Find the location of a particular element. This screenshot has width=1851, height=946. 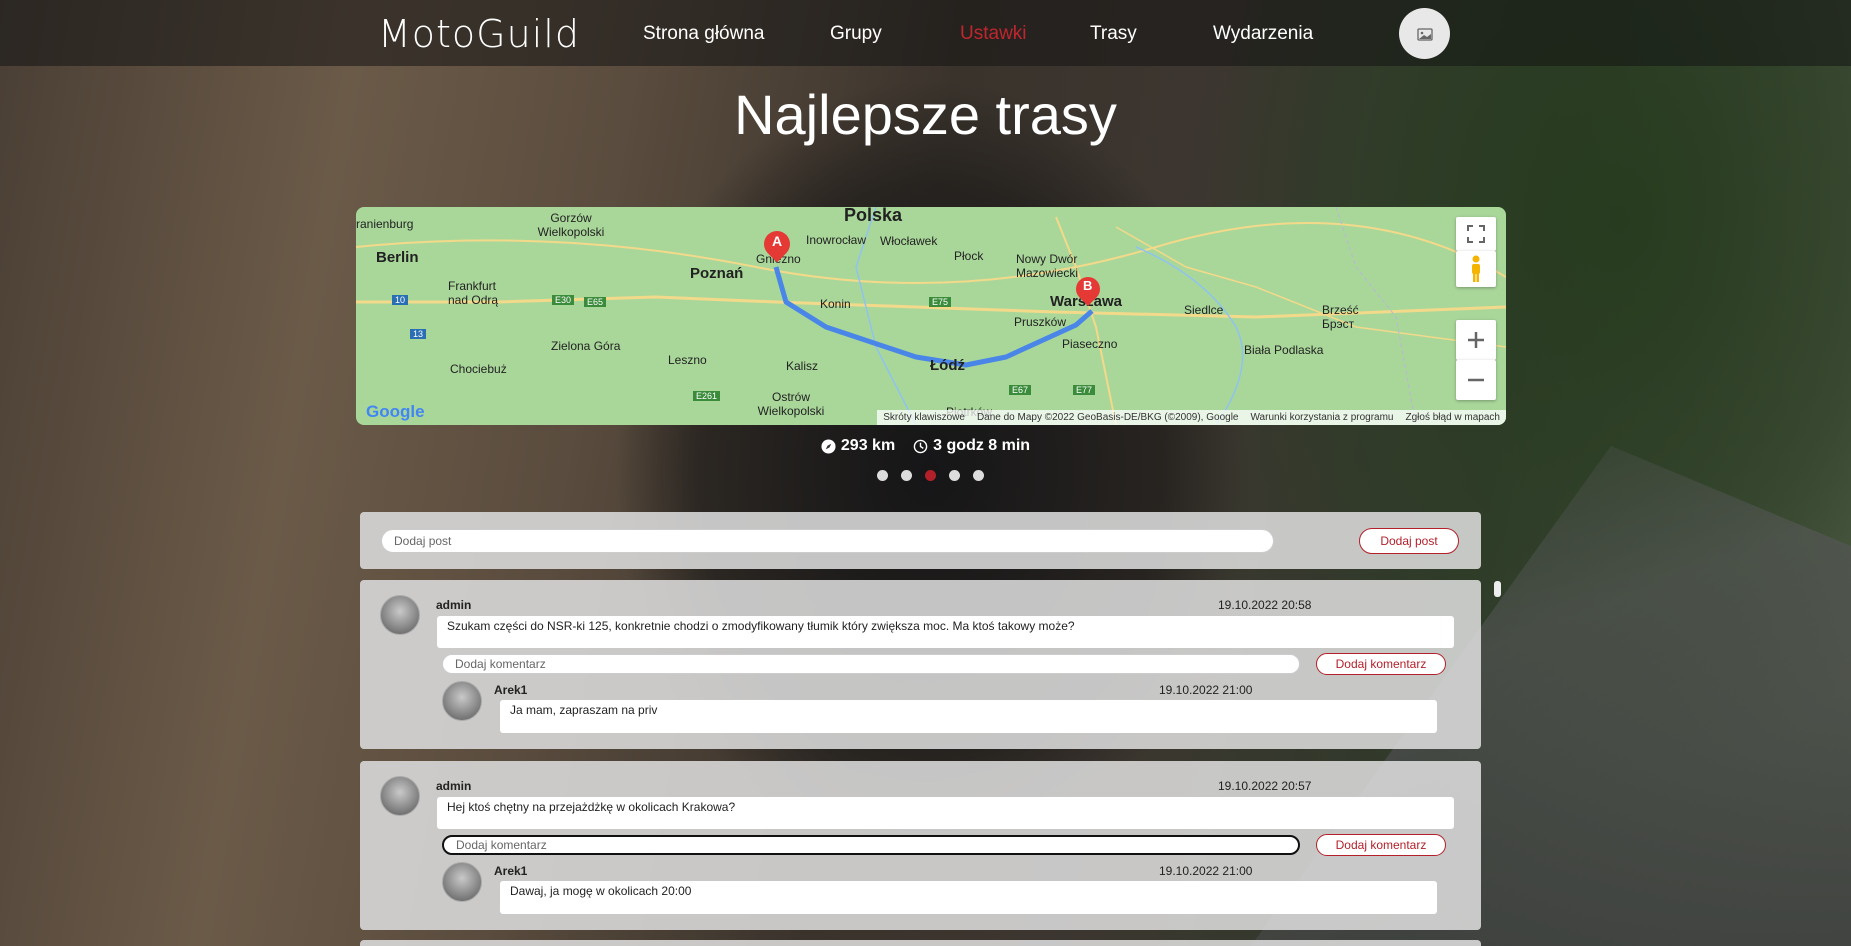

google-logo-text: Google is located at coordinates (395, 411).